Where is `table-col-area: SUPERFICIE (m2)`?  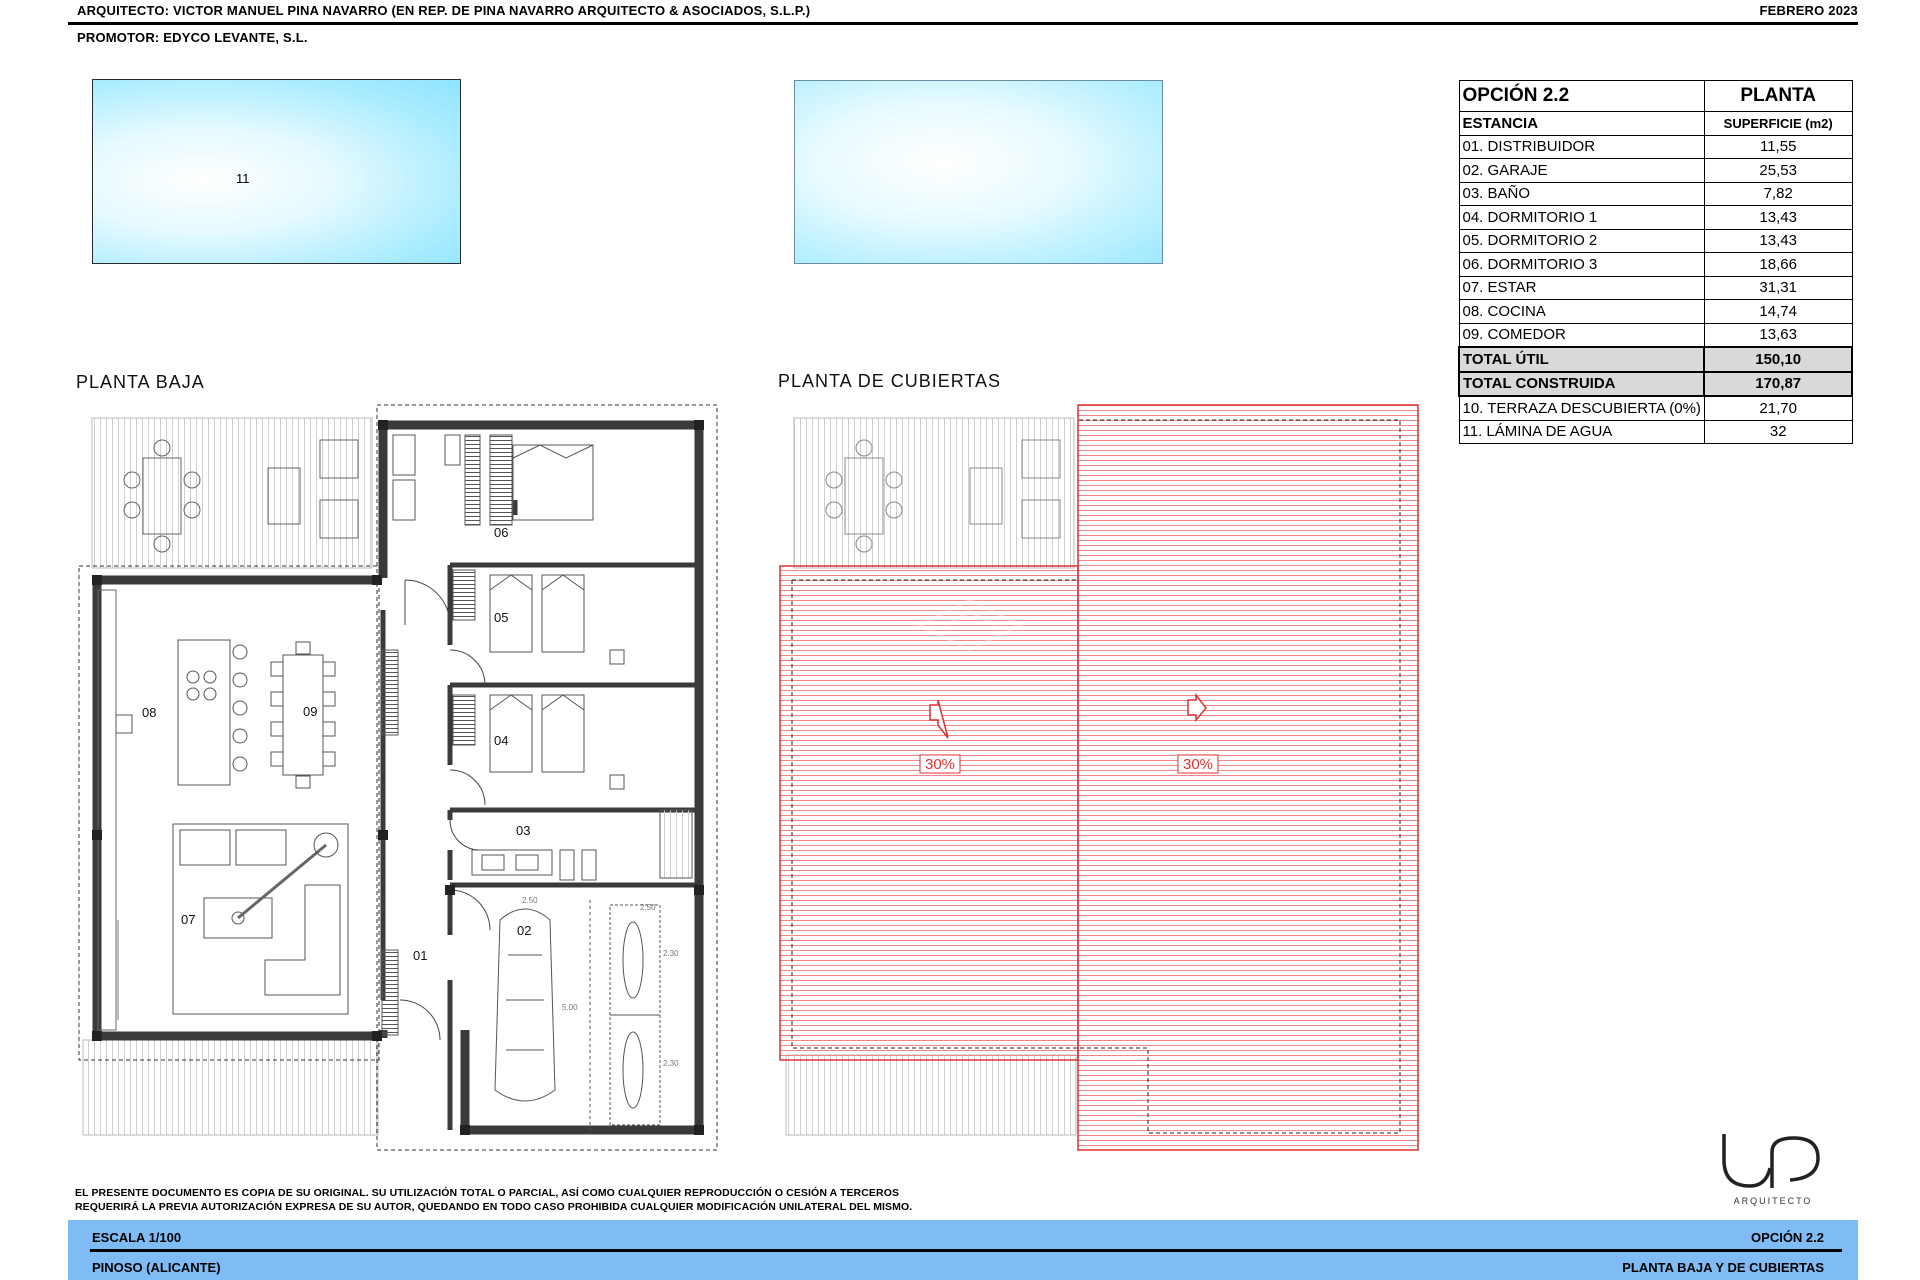
table-col-area: SUPERFICIE (m2) is located at coordinates (1778, 123).